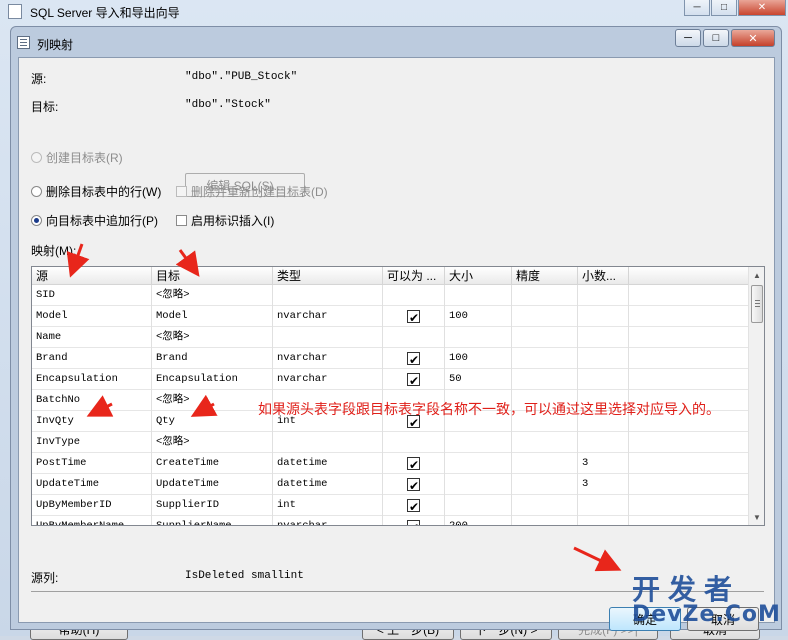  What do you see at coordinates (716, 38) in the screenshot?
I see `dialog-maximize-button: □` at bounding box center [716, 38].